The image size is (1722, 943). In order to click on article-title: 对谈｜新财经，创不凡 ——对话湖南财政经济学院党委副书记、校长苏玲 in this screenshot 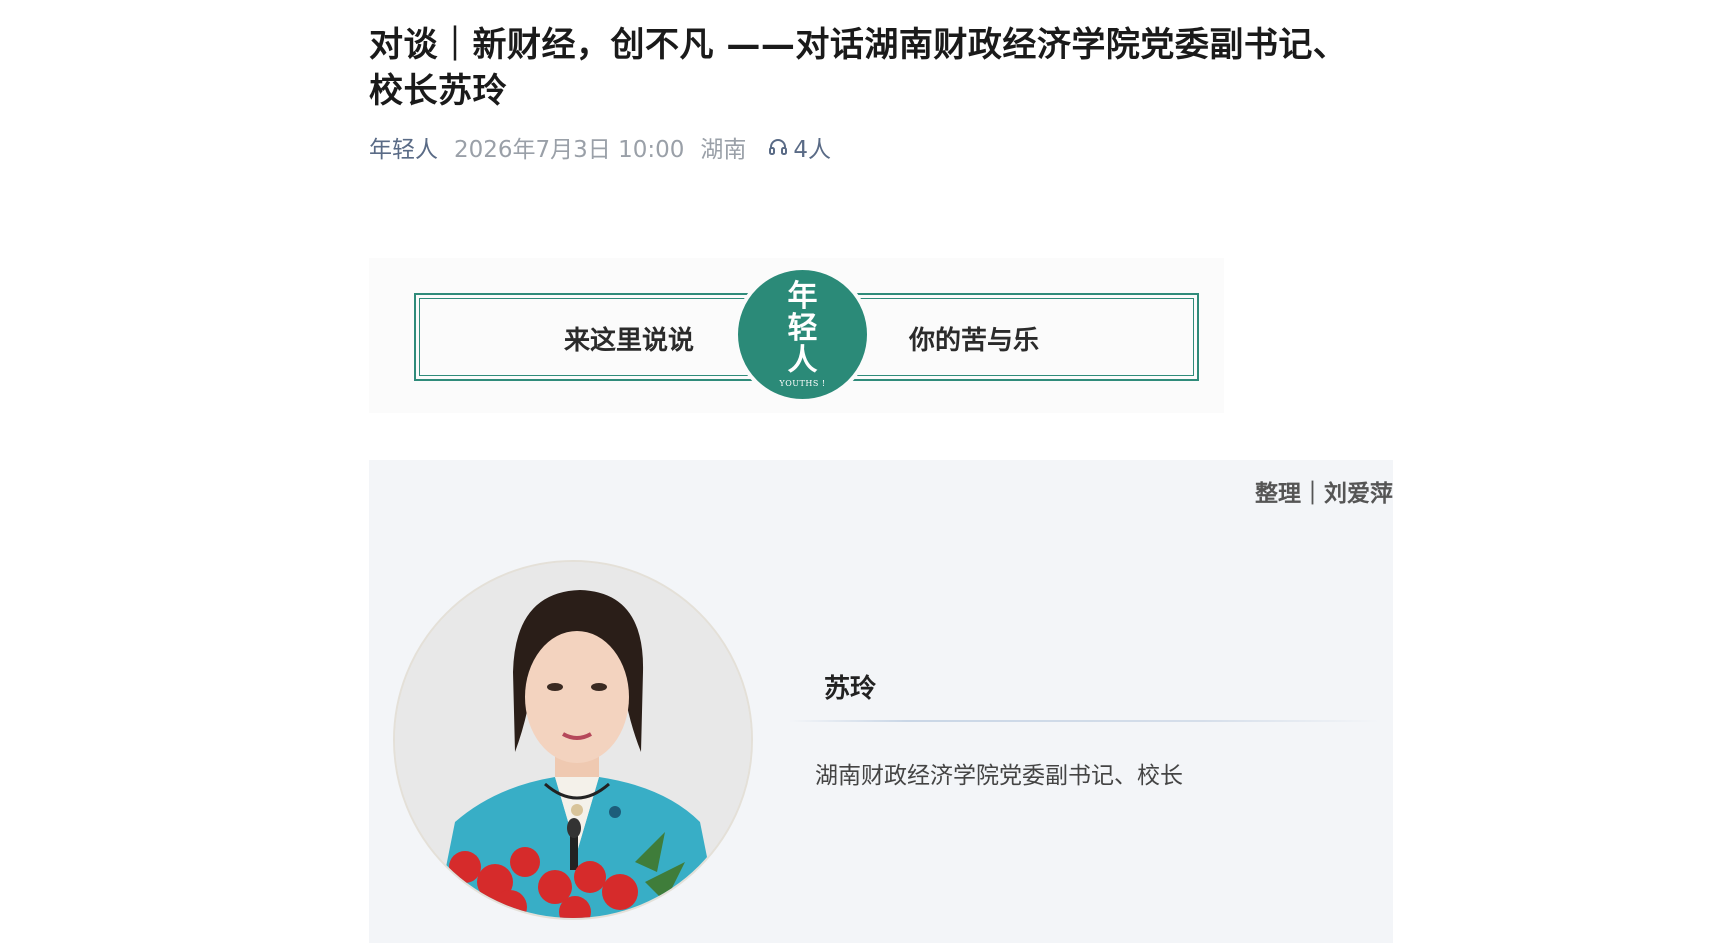, I will do `click(858, 68)`.